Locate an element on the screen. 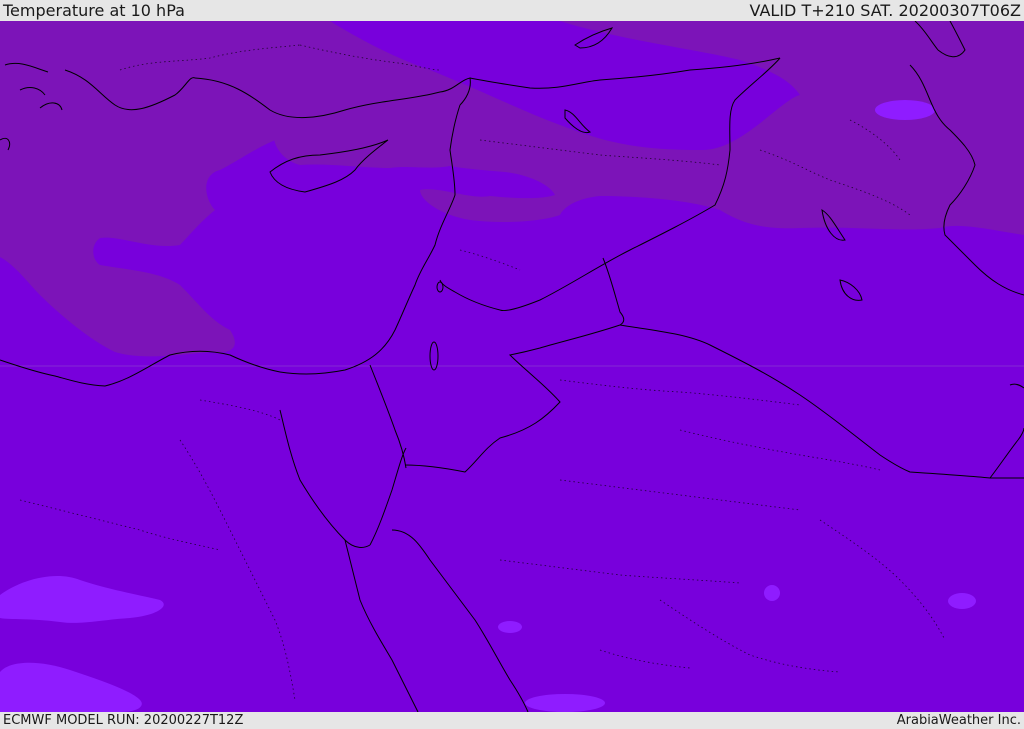 Image resolution: width=1024 pixels, height=729 pixels. credit: ArabiaWeather Inc. is located at coordinates (958, 720).